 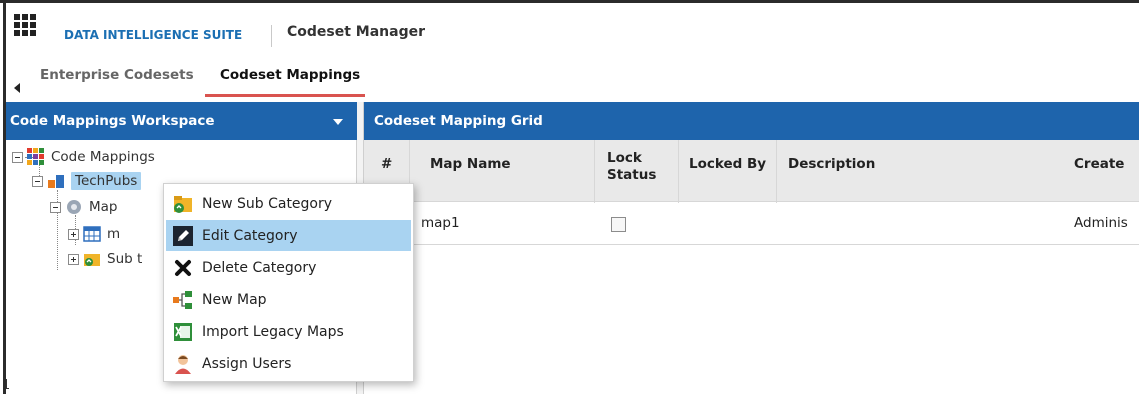 What do you see at coordinates (17, 88) in the screenshot?
I see `collapse-left-icon` at bounding box center [17, 88].